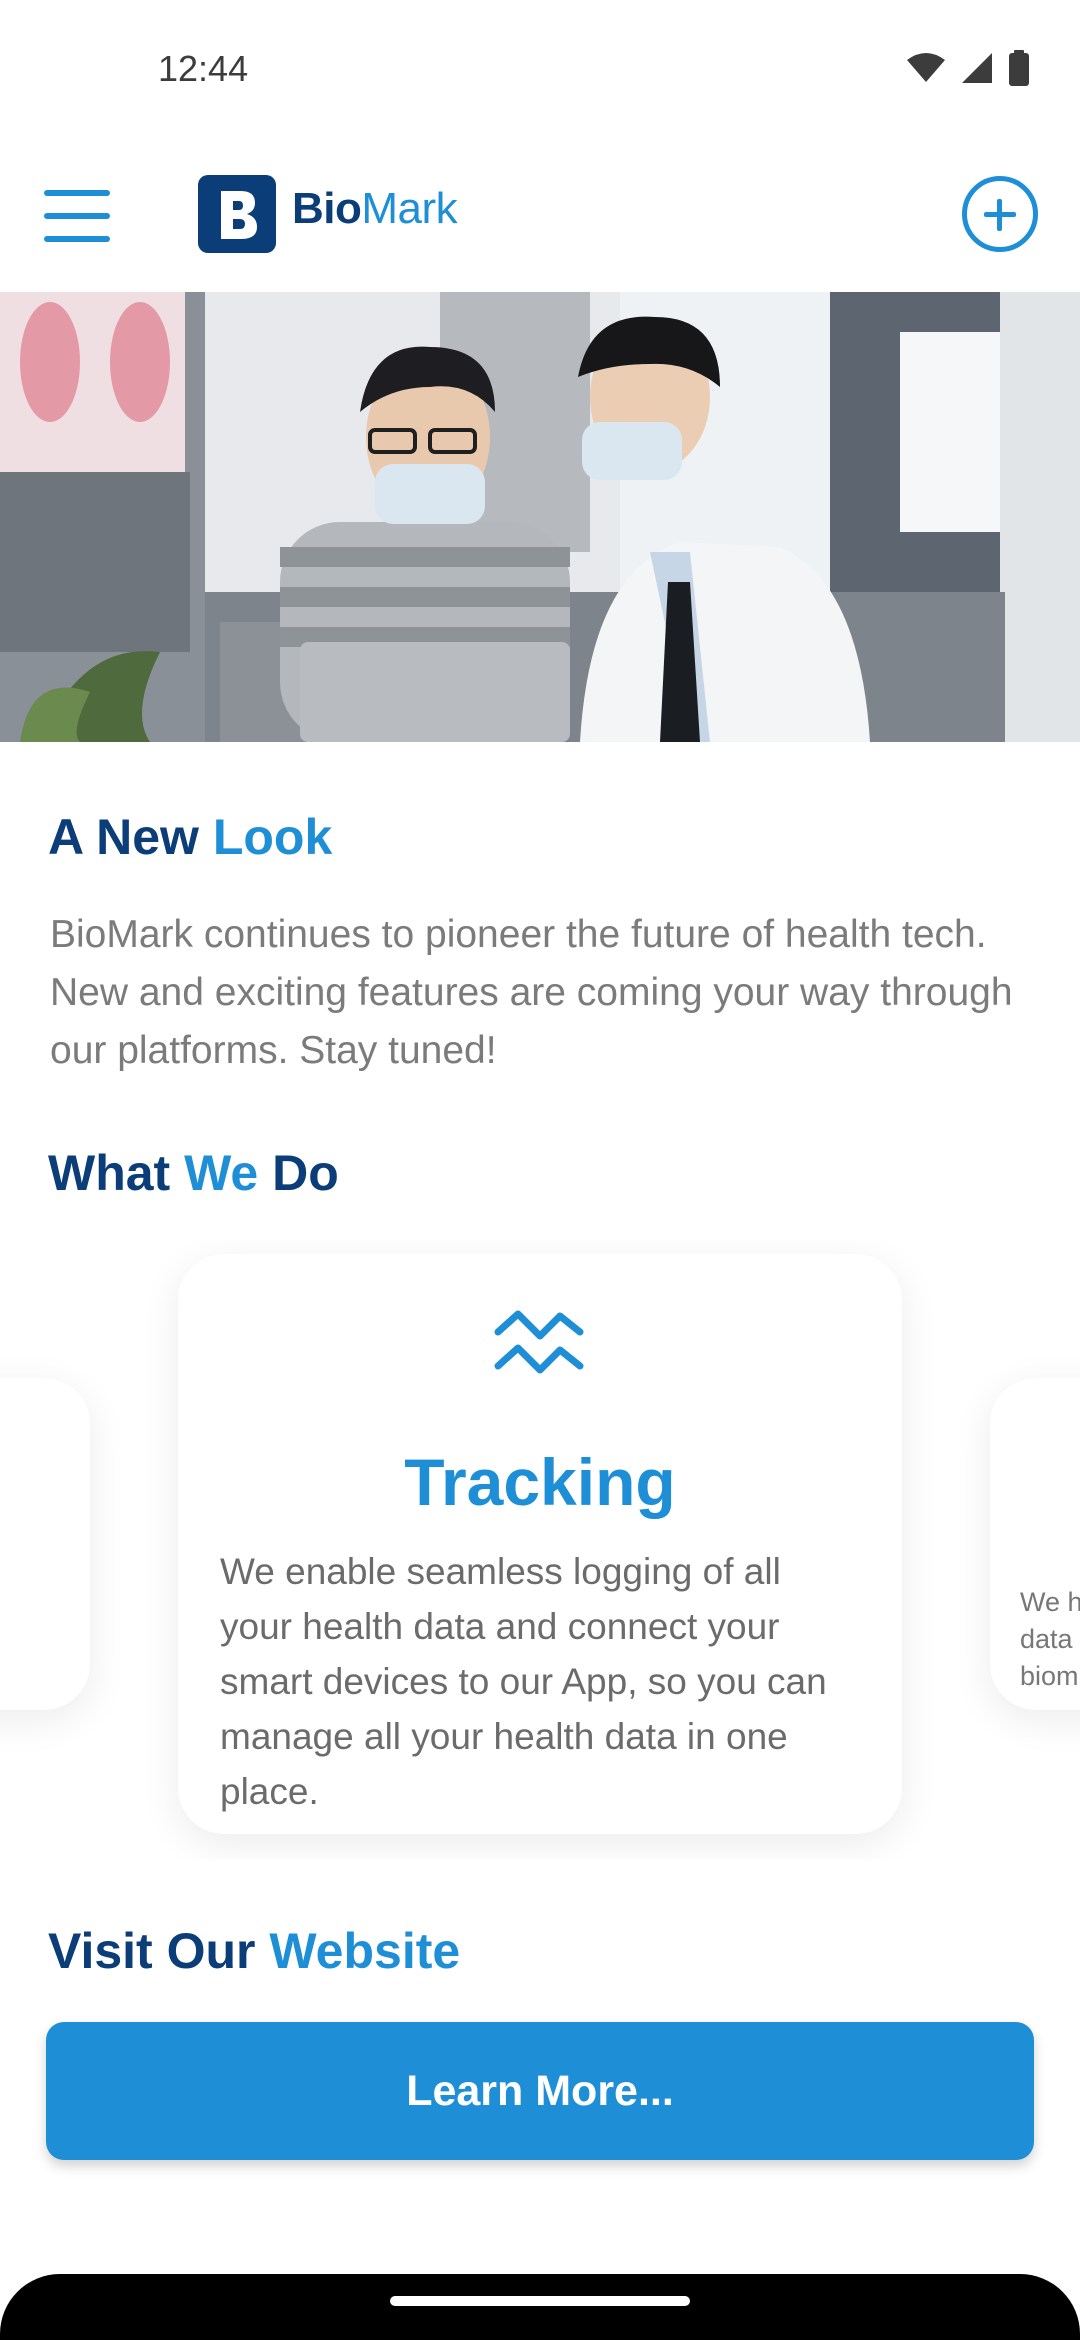 The height and width of the screenshot is (2340, 1080). I want to click on brand-wordmark-bio: Bio, so click(327, 208).